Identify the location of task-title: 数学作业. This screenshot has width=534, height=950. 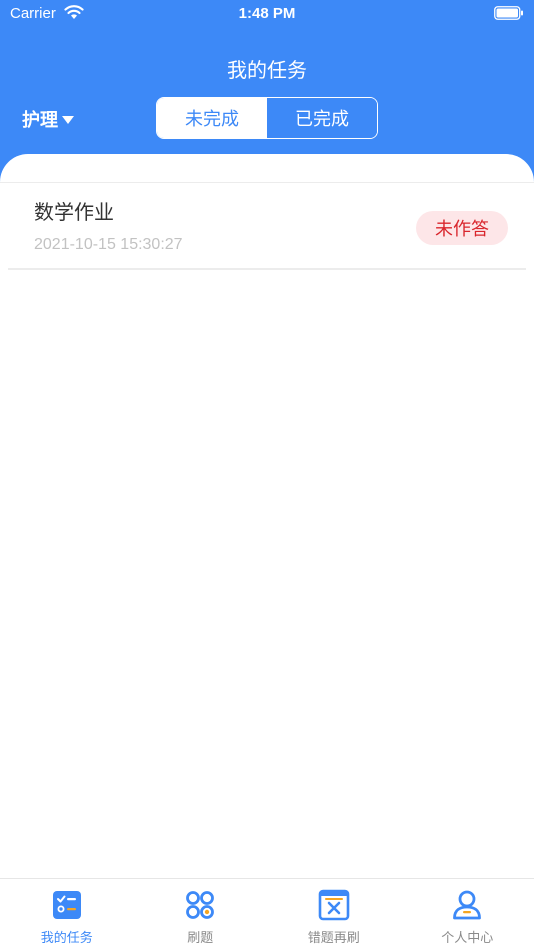
(74, 212).